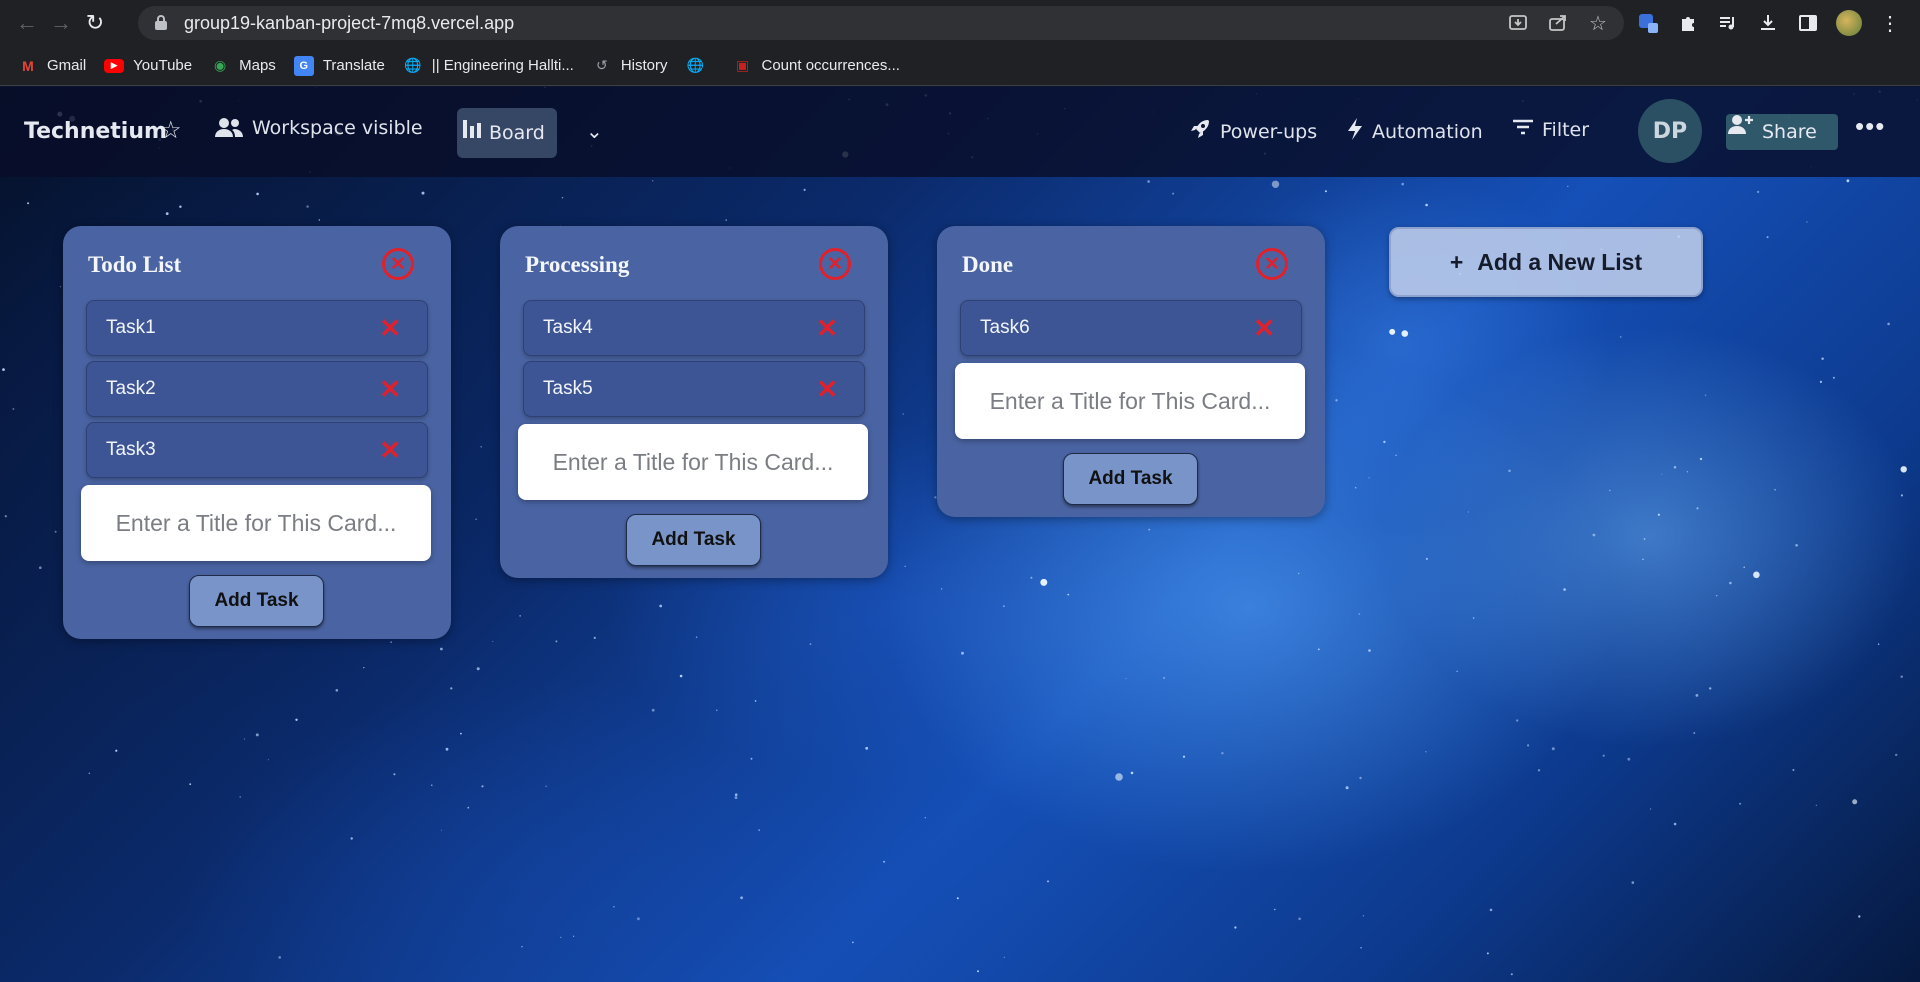 This screenshot has width=1920, height=982. I want to click on task-card: Task3 ✕, so click(257, 450).